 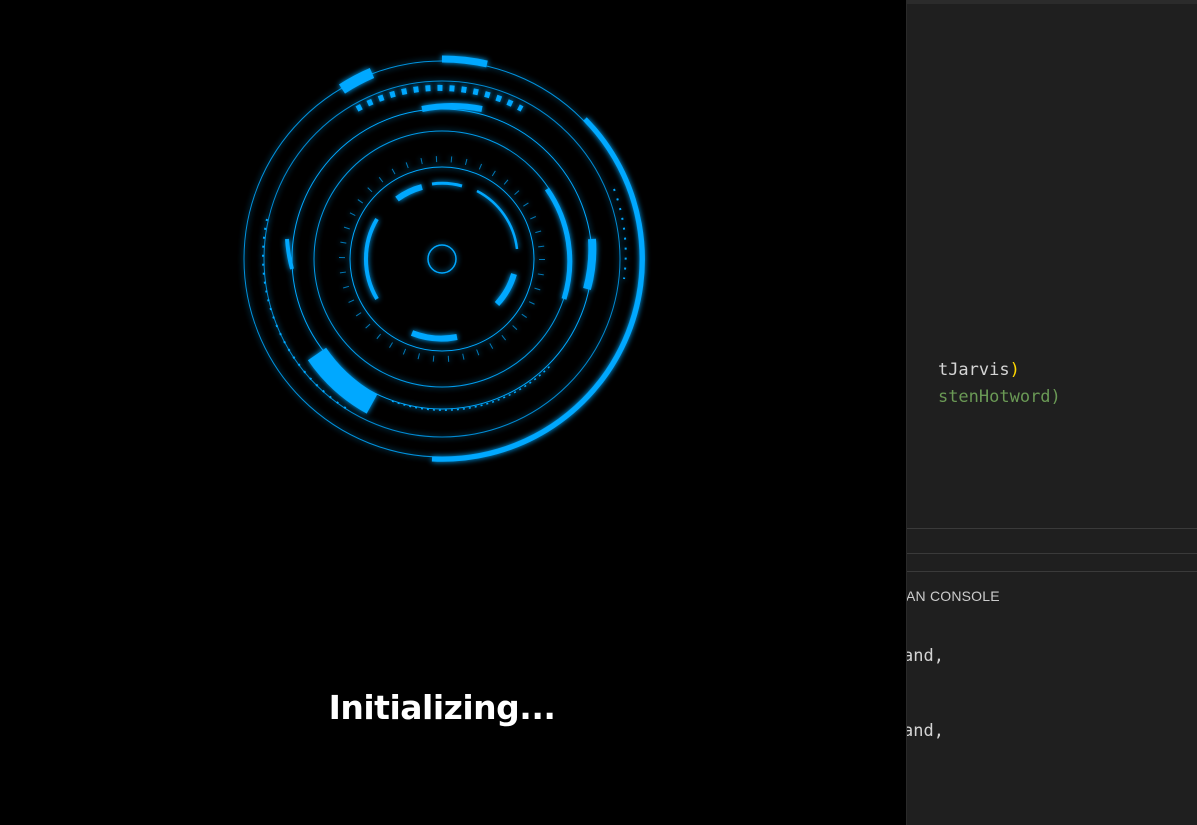 I want to click on left-tick, so click(x=289, y=254).